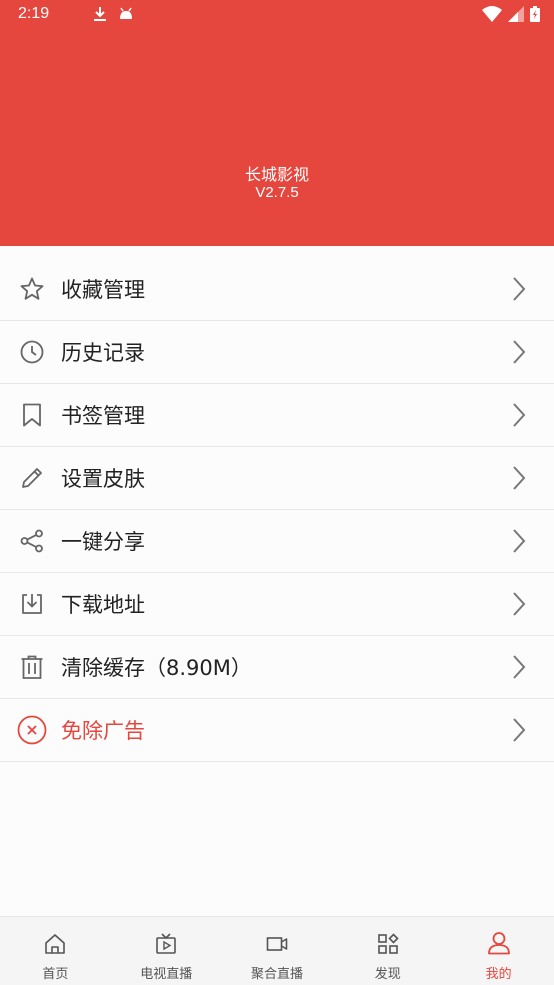 The width and height of the screenshot is (554, 985). I want to click on menu-item-label: 一键分享, so click(103, 542).